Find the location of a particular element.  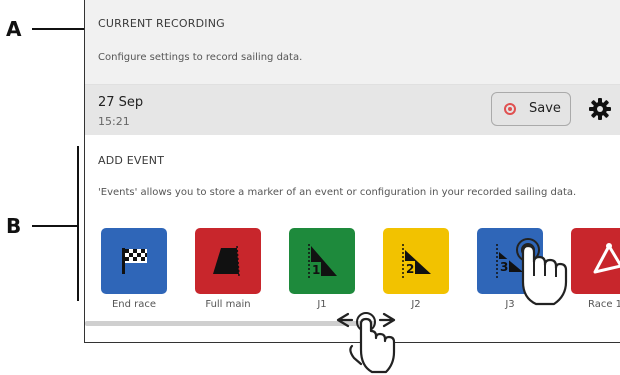

save-button: Save is located at coordinates (531, 109).